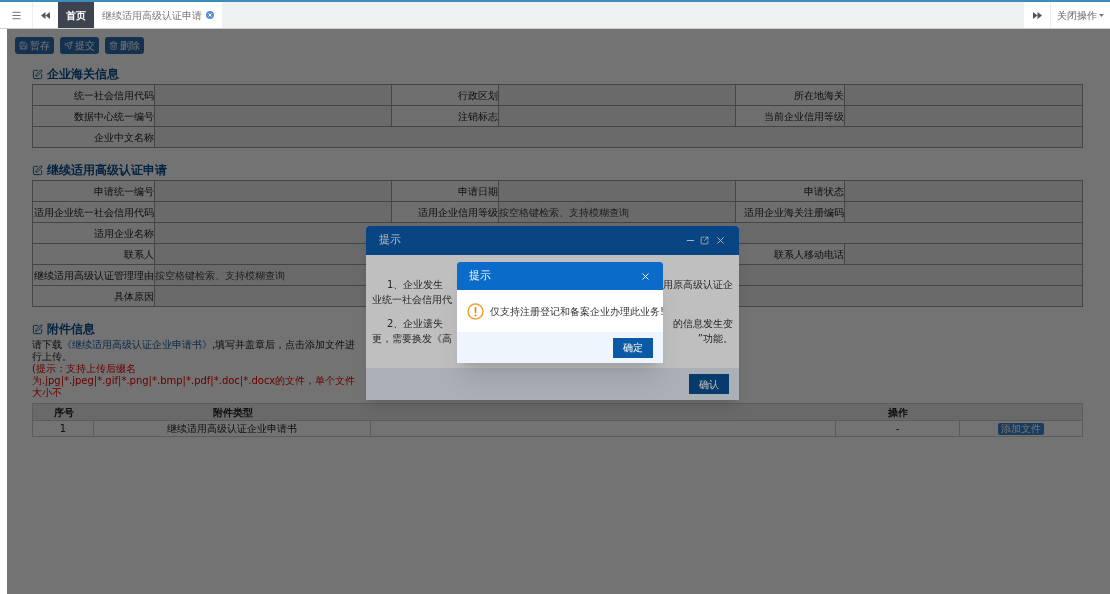  I want to click on column-header: 序号, so click(63, 412).